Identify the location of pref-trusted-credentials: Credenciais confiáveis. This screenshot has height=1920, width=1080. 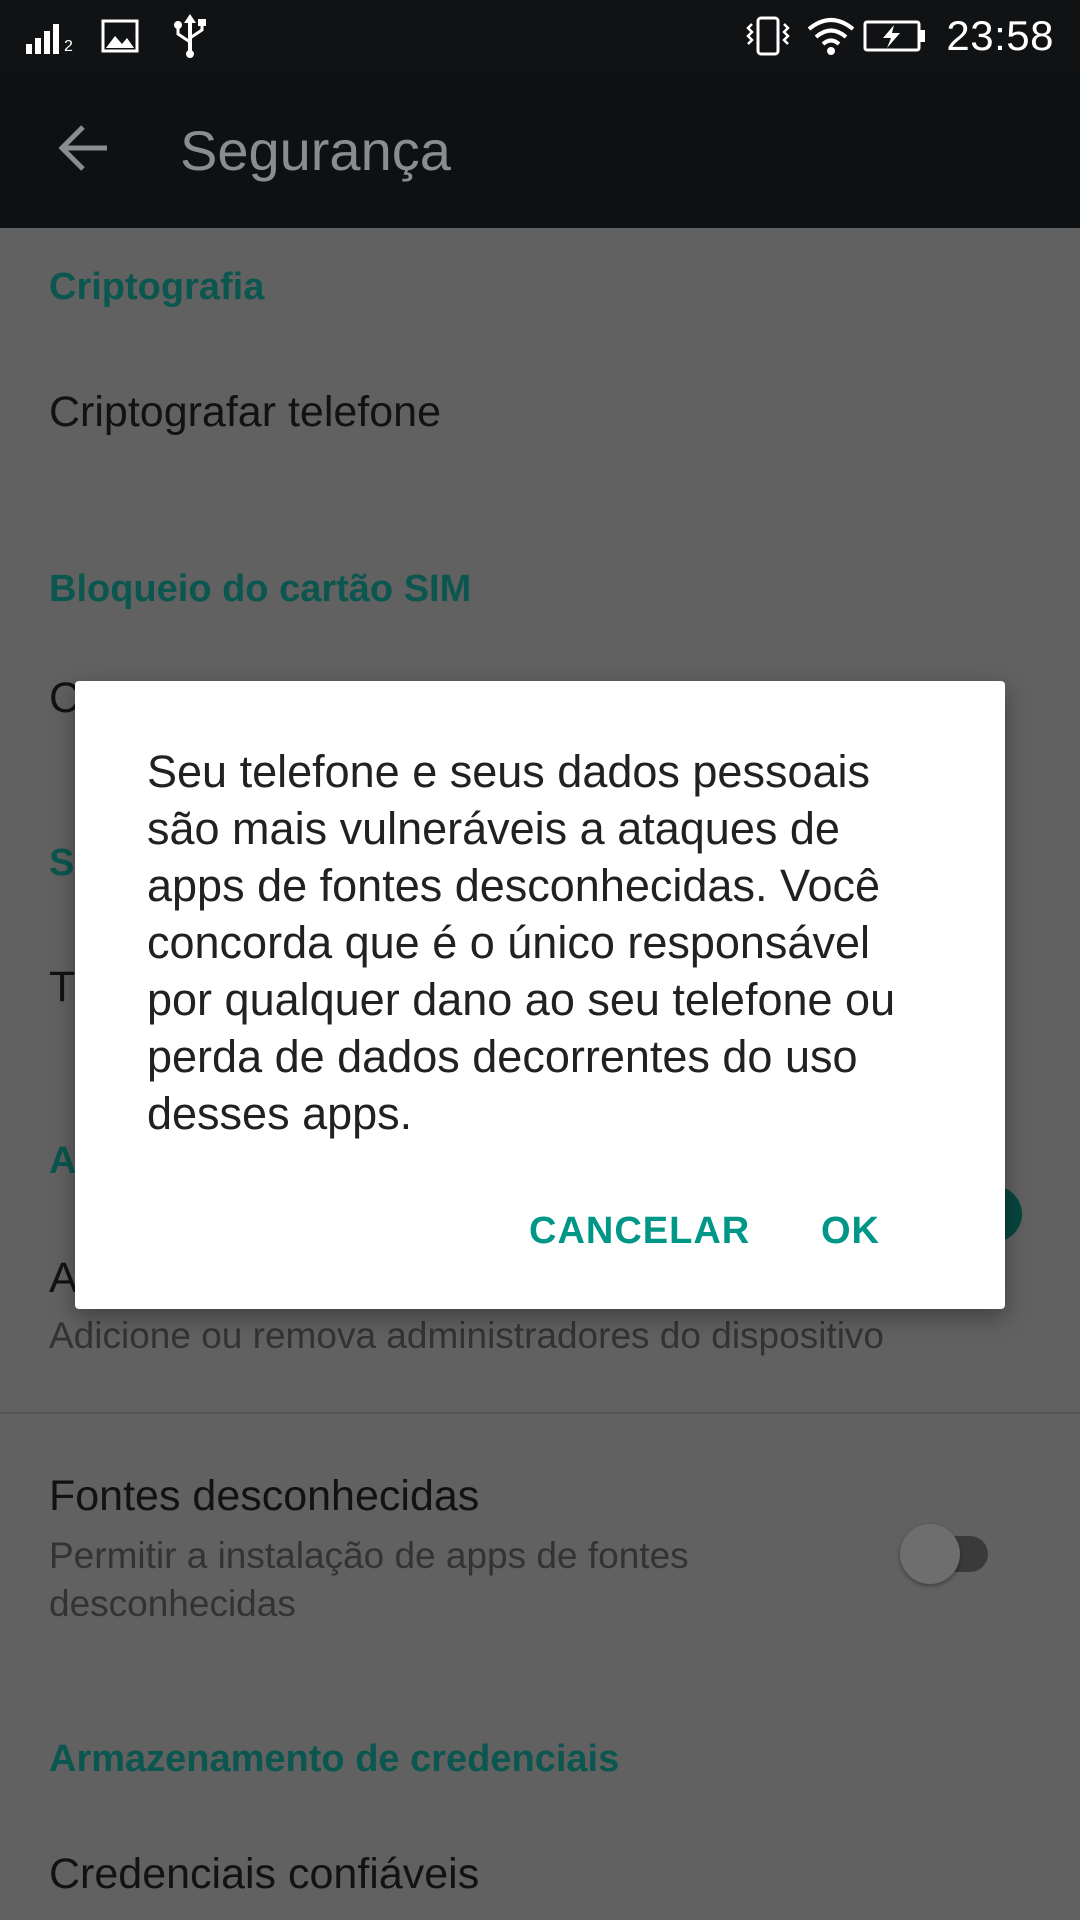
(264, 1874).